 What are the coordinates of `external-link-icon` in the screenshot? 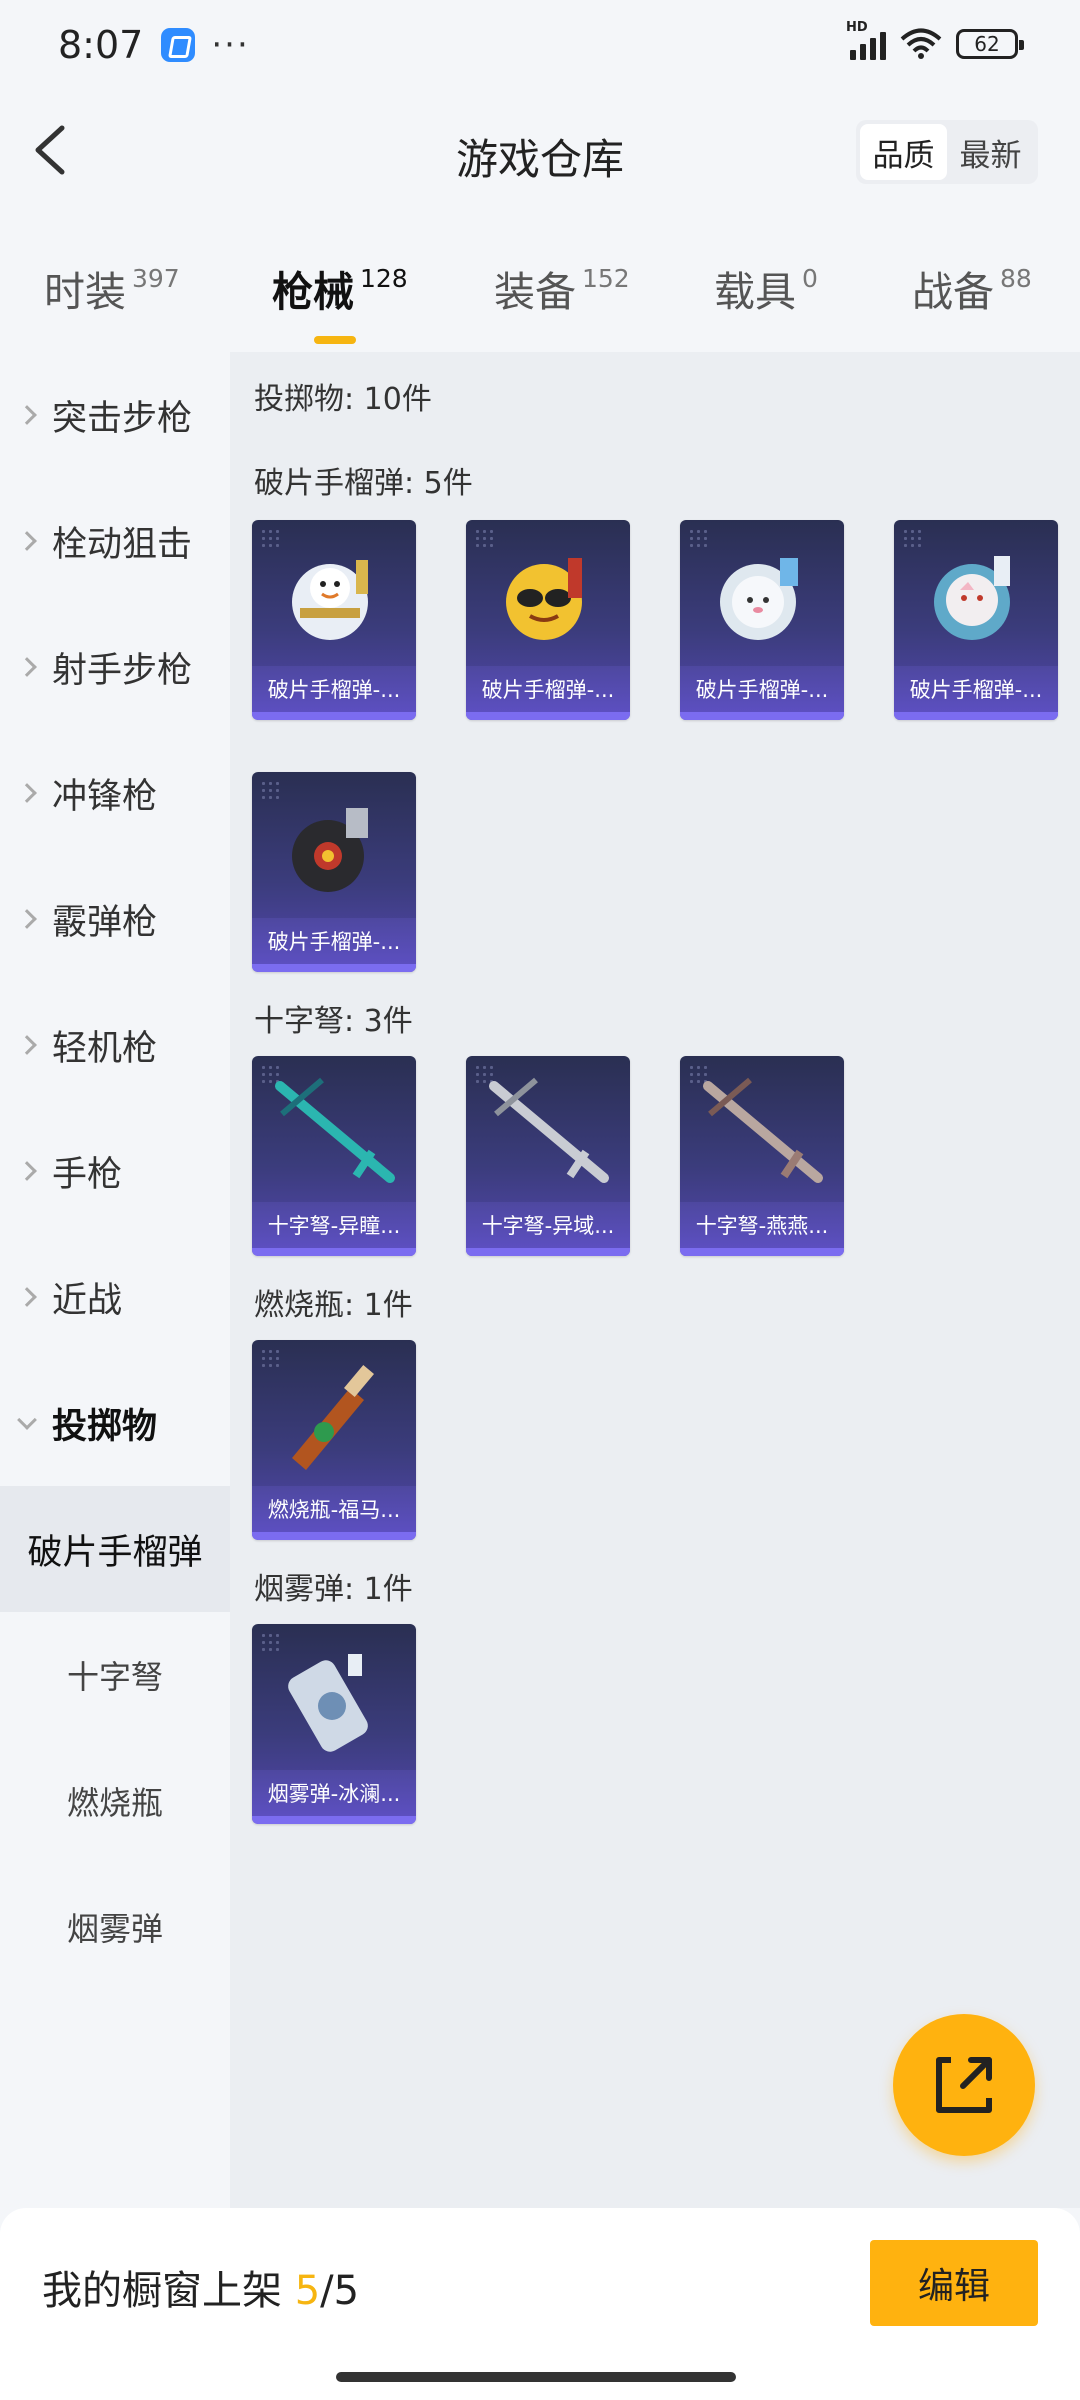 It's located at (964, 2085).